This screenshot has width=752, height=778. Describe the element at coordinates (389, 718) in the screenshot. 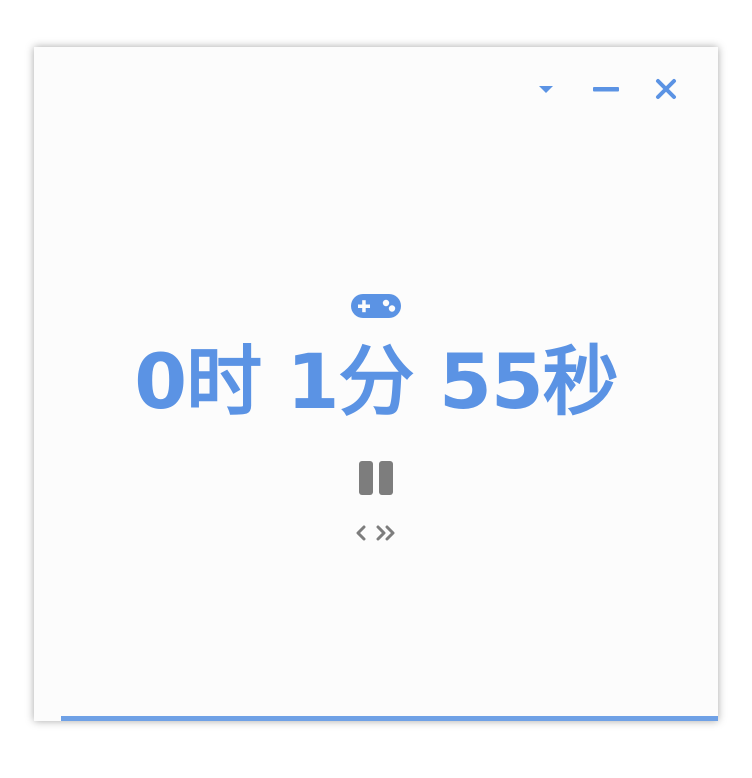

I see `progress-fill` at that location.